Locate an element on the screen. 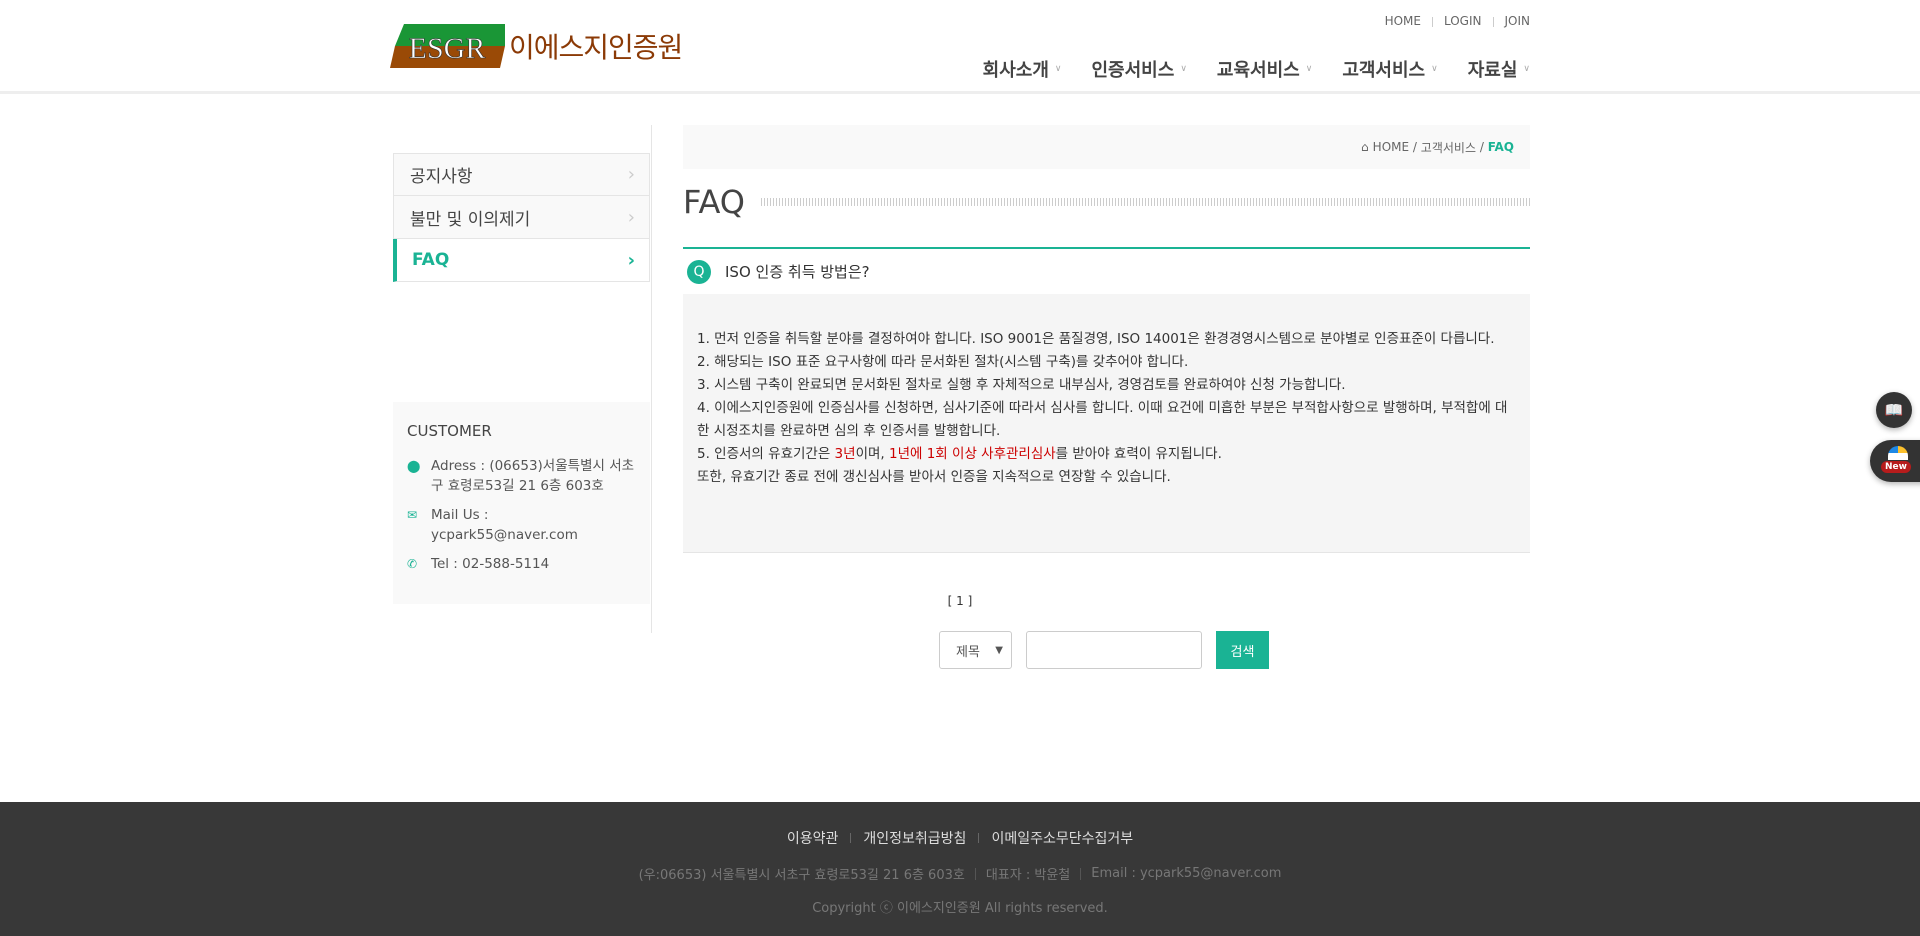 This screenshot has width=1920, height=936. pagination: [ 1 ] is located at coordinates (960, 601).